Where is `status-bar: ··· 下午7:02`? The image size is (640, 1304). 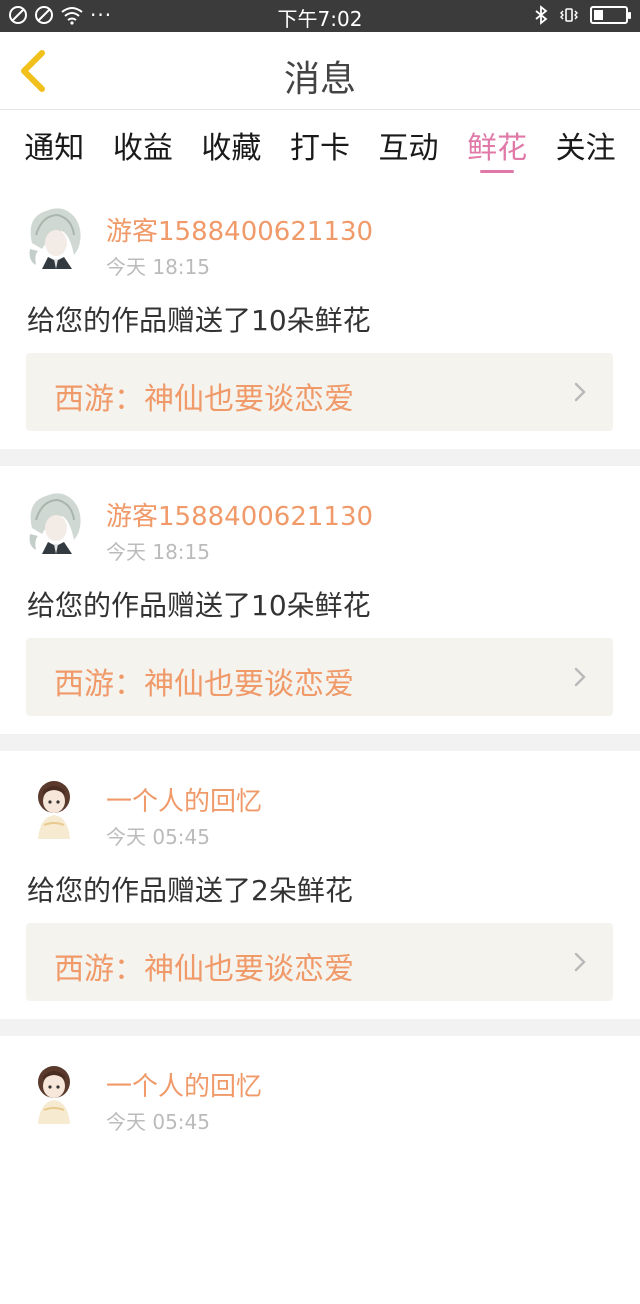 status-bar: ··· 下午7:02 is located at coordinates (320, 16).